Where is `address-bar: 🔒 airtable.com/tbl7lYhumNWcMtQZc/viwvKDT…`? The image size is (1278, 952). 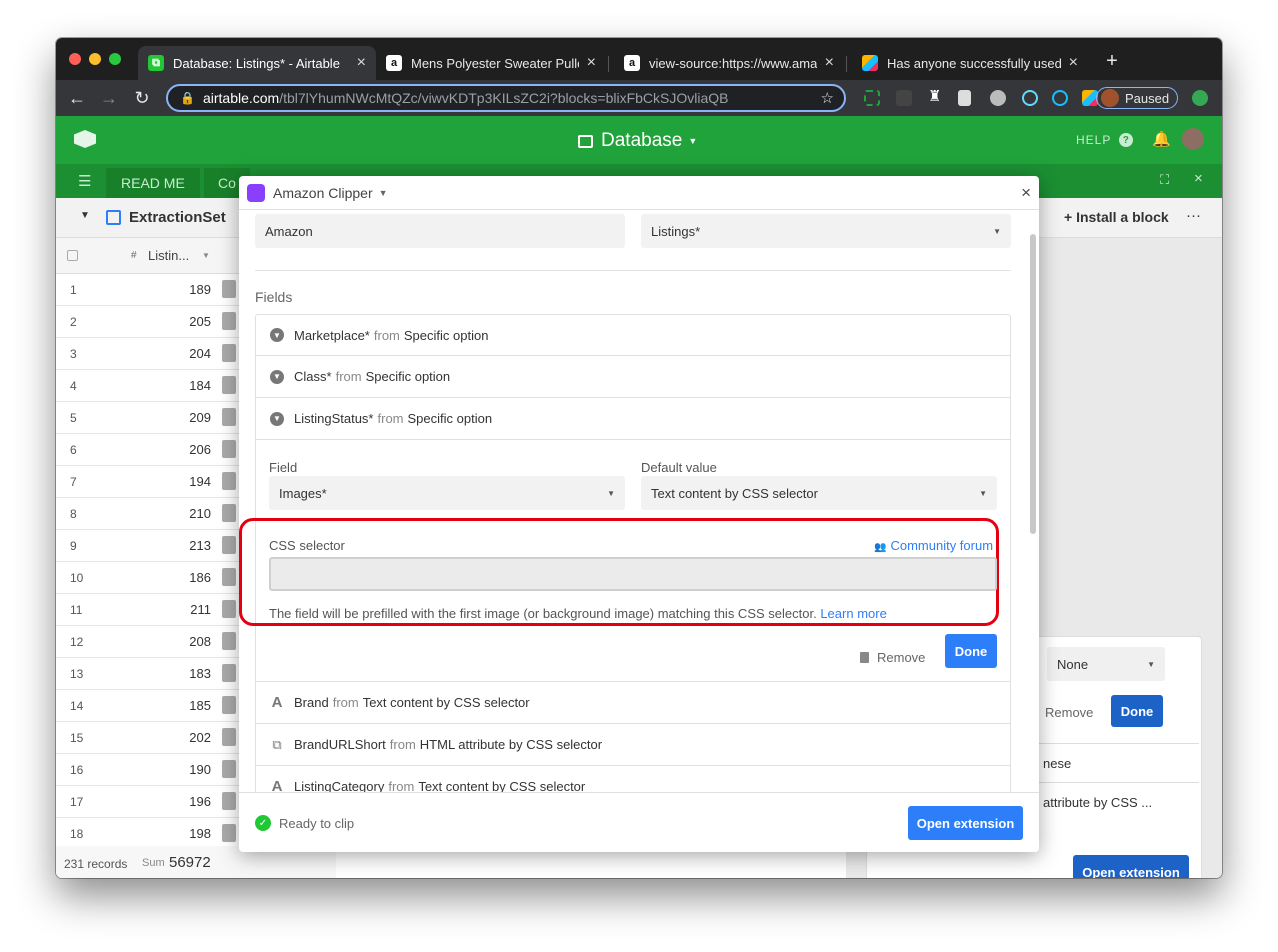
address-bar: 🔒 airtable.com/tbl7lYhumNWcMtQZc/viwvKDT… is located at coordinates (506, 98).